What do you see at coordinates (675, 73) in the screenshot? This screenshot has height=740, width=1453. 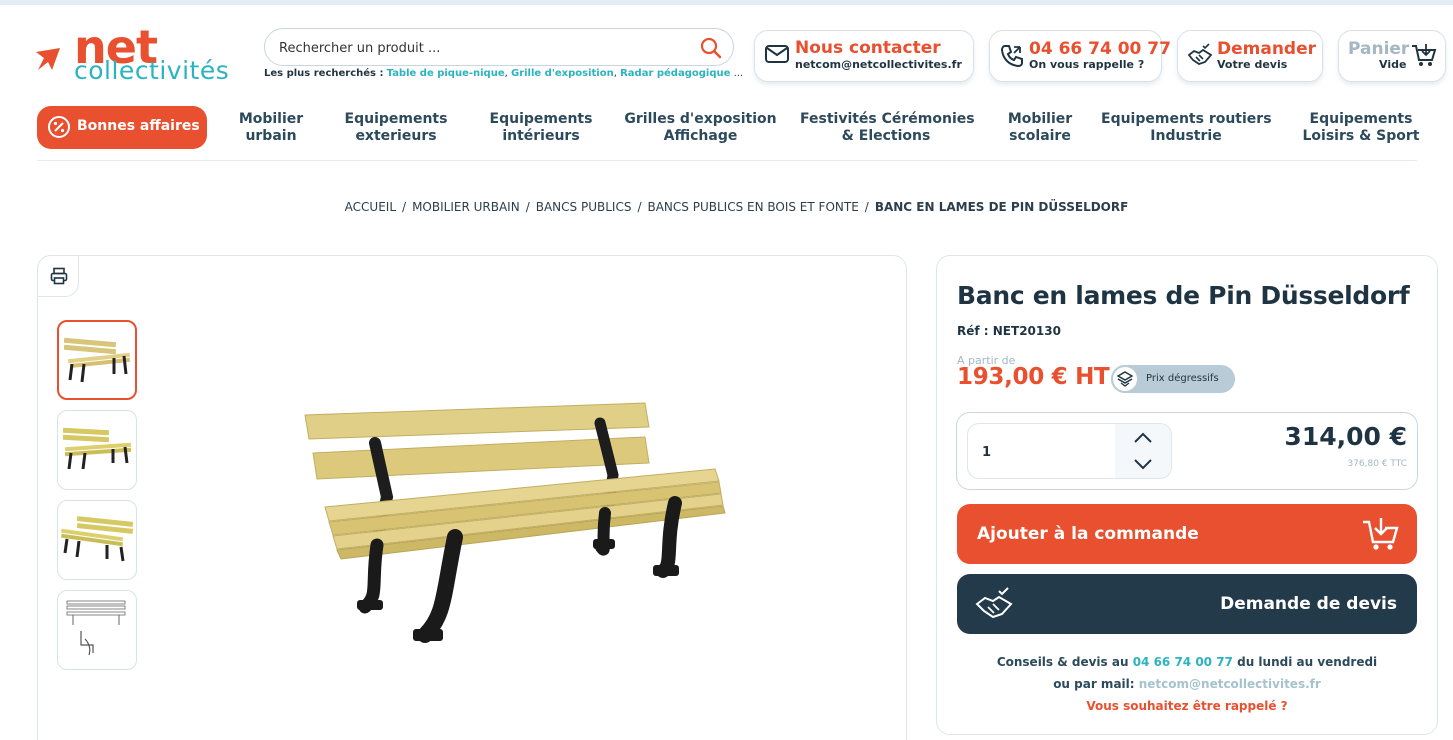 I see `popular-link: Radar pédagogique` at bounding box center [675, 73].